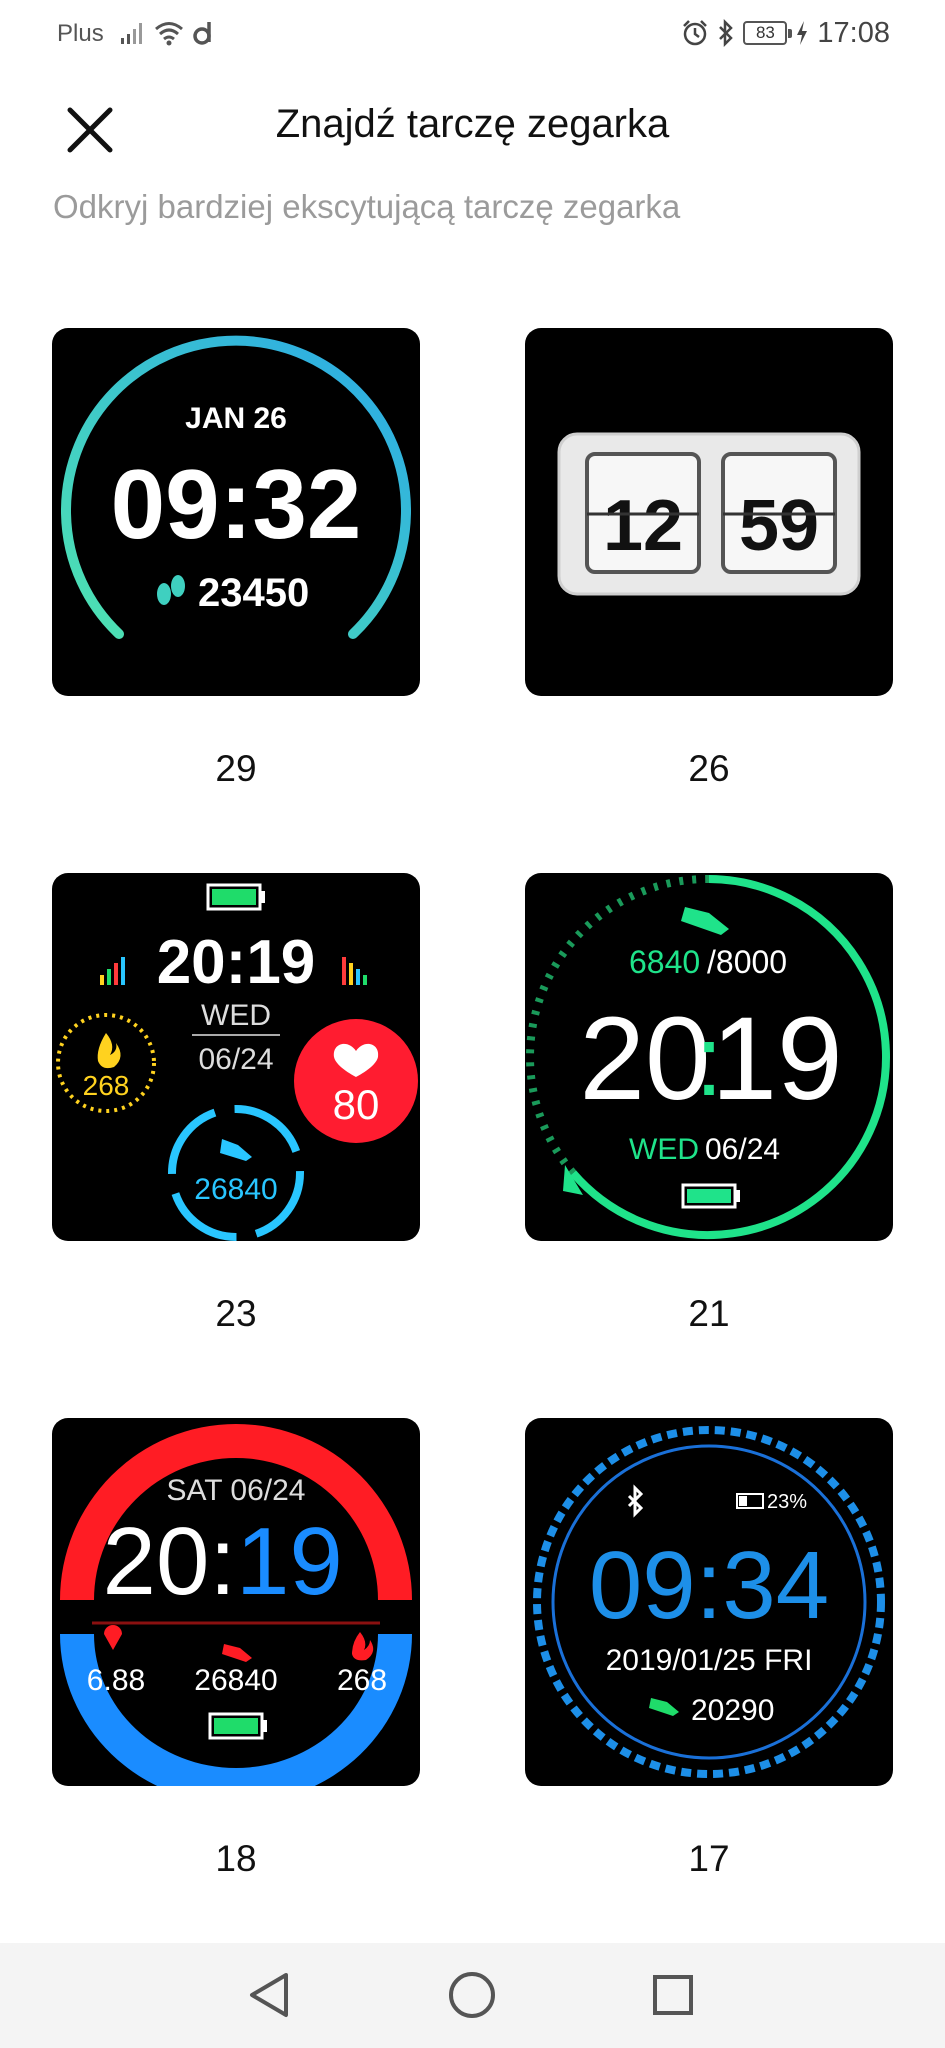  Describe the element at coordinates (709, 1585) in the screenshot. I see `face-time: 09:34` at that location.